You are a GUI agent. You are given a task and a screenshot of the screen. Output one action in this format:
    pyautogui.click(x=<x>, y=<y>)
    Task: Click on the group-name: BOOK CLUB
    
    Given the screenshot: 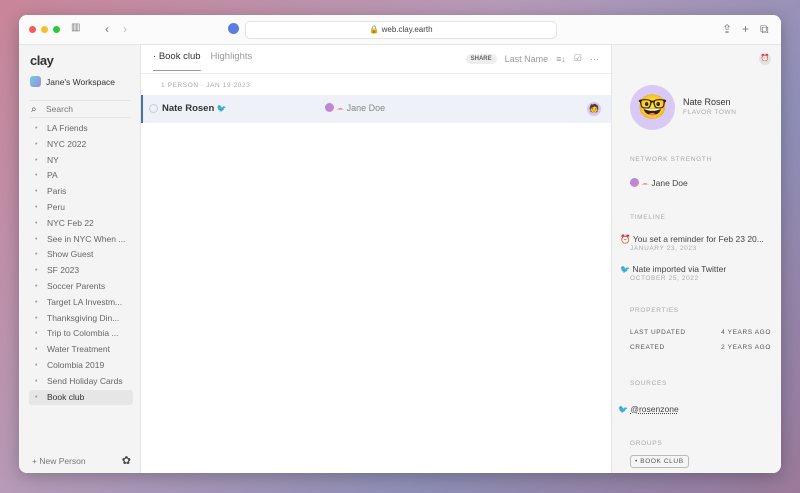 What is the action you would take?
    pyautogui.click(x=662, y=461)
    